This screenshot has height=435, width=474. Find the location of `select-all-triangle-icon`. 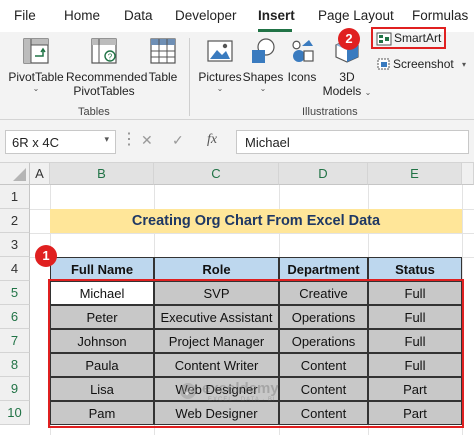

select-all-triangle-icon is located at coordinates (19, 174).